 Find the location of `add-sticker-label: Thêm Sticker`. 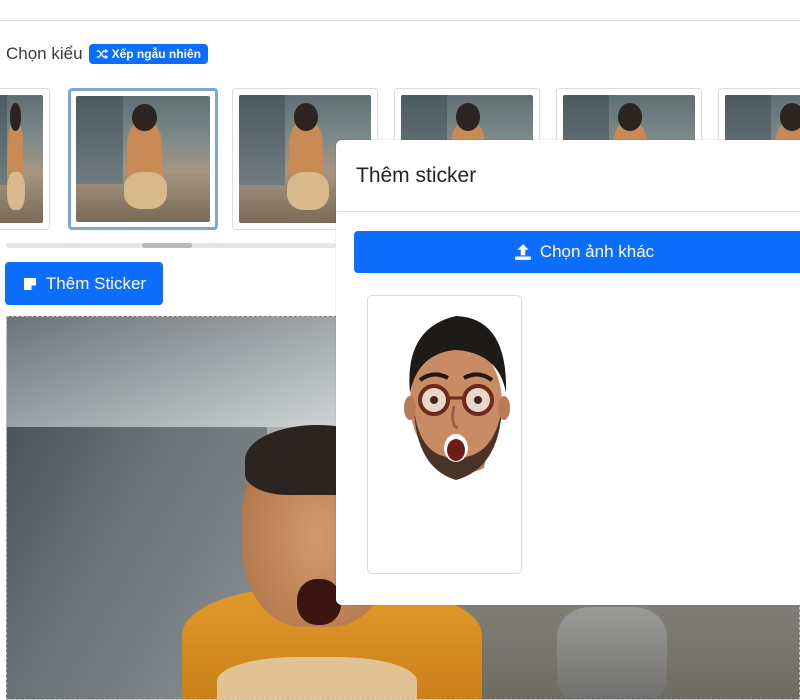

add-sticker-label: Thêm Sticker is located at coordinates (96, 283).